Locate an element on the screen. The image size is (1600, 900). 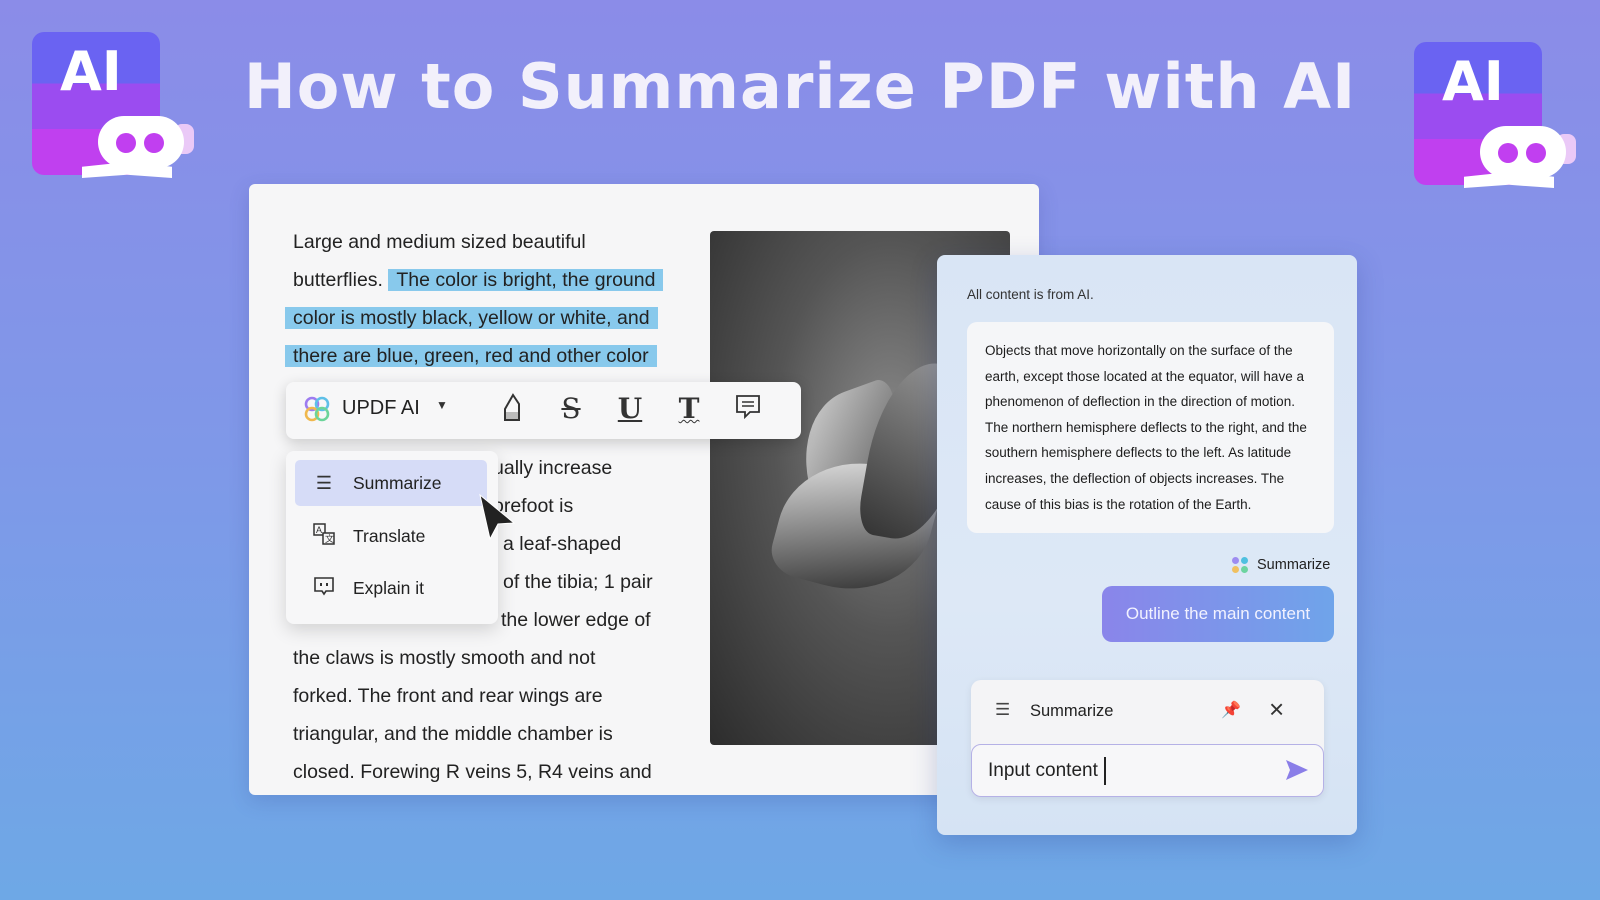
menu-item-summarize: ☰ Summarize is located at coordinates (391, 483).